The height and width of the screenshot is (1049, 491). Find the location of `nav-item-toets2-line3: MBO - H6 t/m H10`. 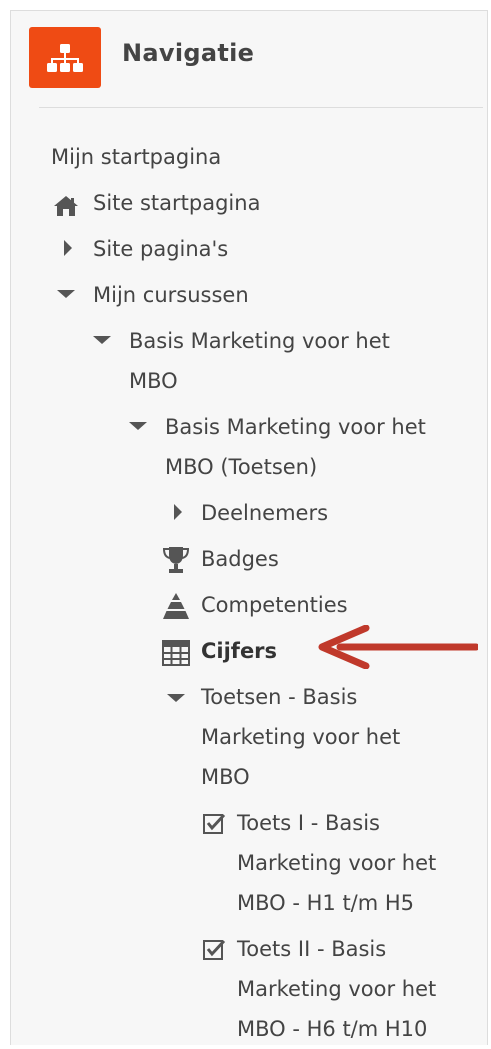

nav-item-toets2-line3: MBO - H6 t/m H10 is located at coordinates (332, 1029).